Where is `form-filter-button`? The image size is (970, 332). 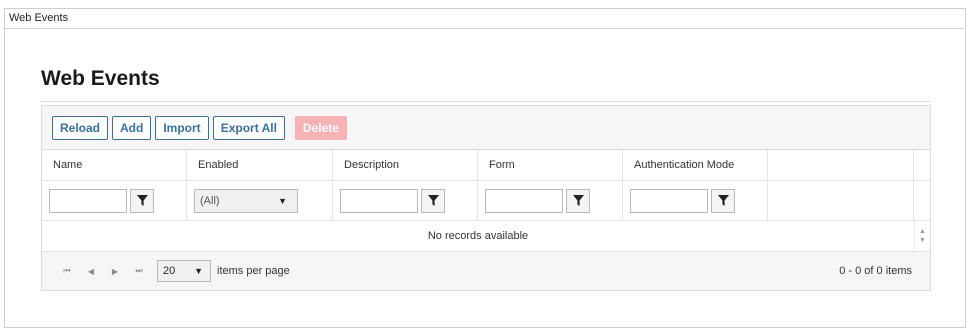
form-filter-button is located at coordinates (578, 200).